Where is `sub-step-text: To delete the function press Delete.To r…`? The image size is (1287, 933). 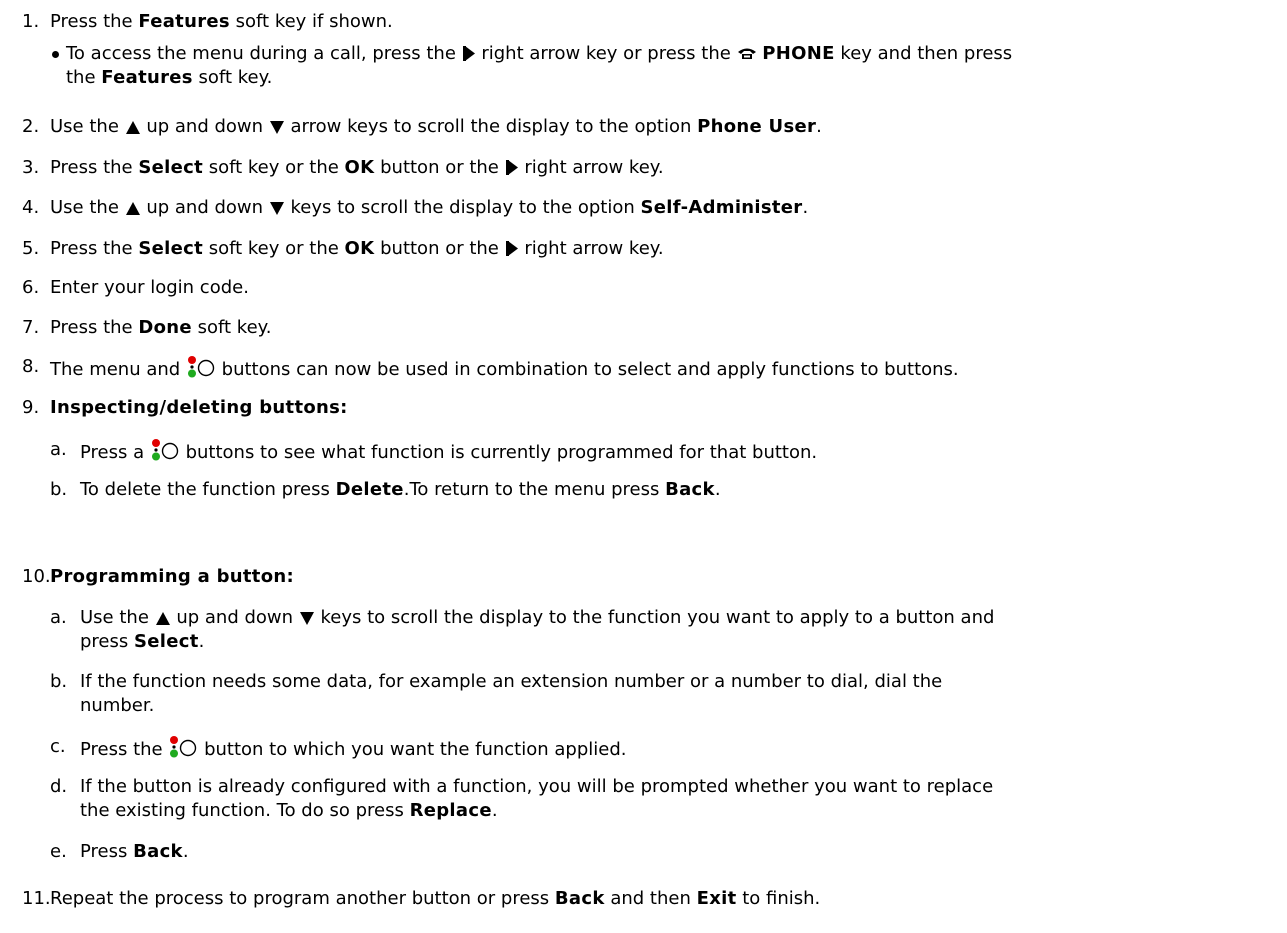
sub-step-text: To delete the function press Delete.To r… is located at coordinates (400, 490).